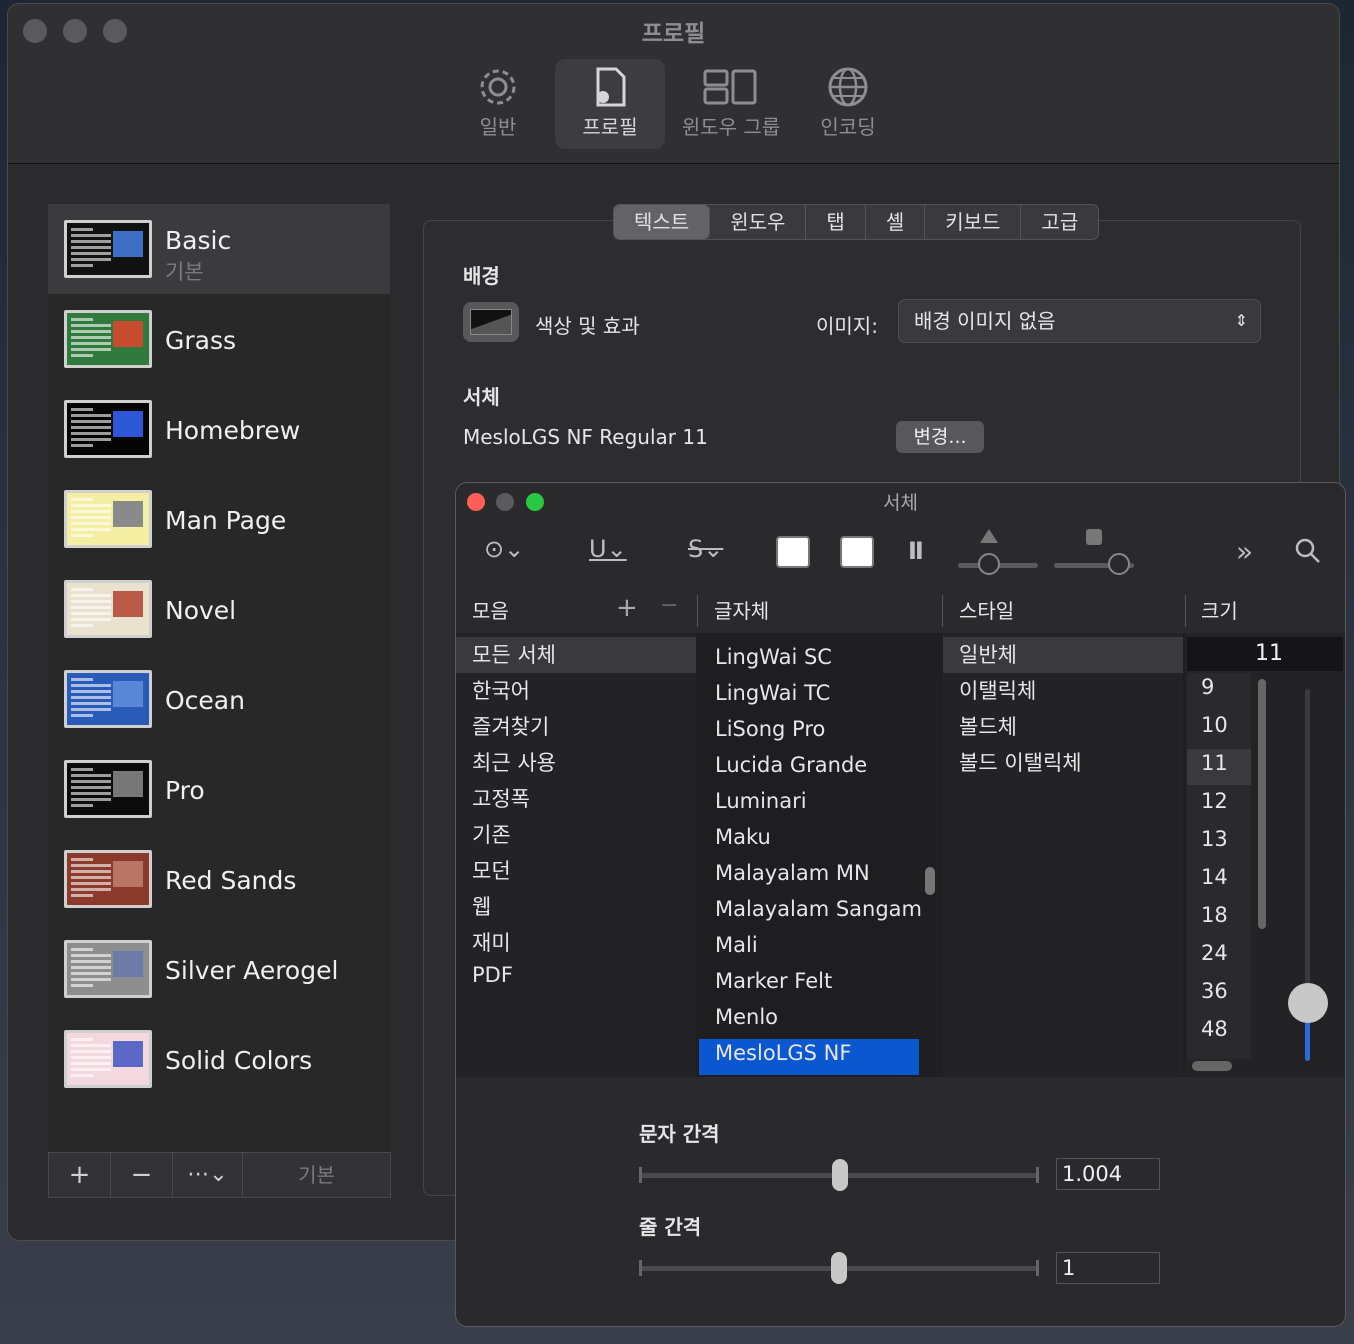 The height and width of the screenshot is (1344, 1354). Describe the element at coordinates (758, 222) in the screenshot. I see `tab-window: 윈도우` at that location.